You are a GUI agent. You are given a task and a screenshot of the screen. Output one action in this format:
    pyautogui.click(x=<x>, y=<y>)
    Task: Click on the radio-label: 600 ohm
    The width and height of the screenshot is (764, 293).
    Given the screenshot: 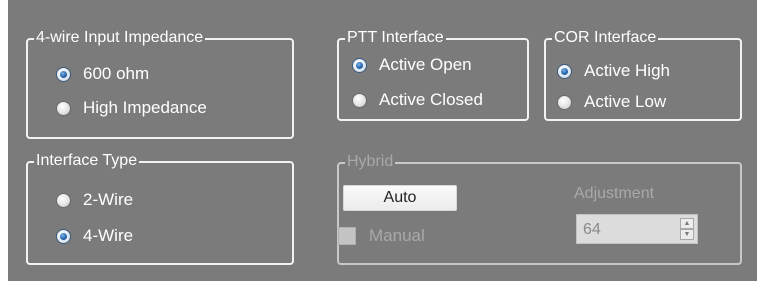 What is the action you would take?
    pyautogui.click(x=116, y=73)
    